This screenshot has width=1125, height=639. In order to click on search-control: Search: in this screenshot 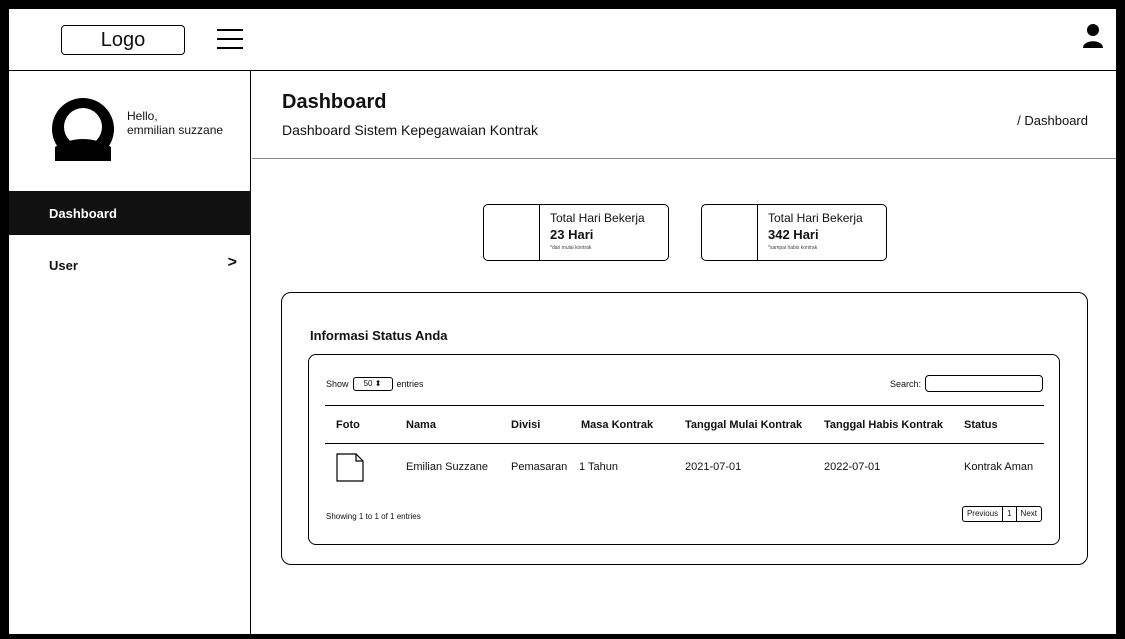, I will do `click(966, 383)`.